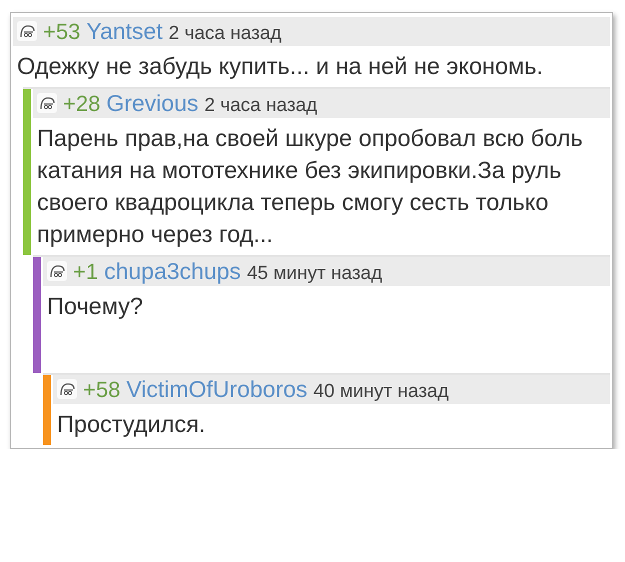 The height and width of the screenshot is (562, 625). What do you see at coordinates (85, 272) in the screenshot?
I see `comment-score: +1` at bounding box center [85, 272].